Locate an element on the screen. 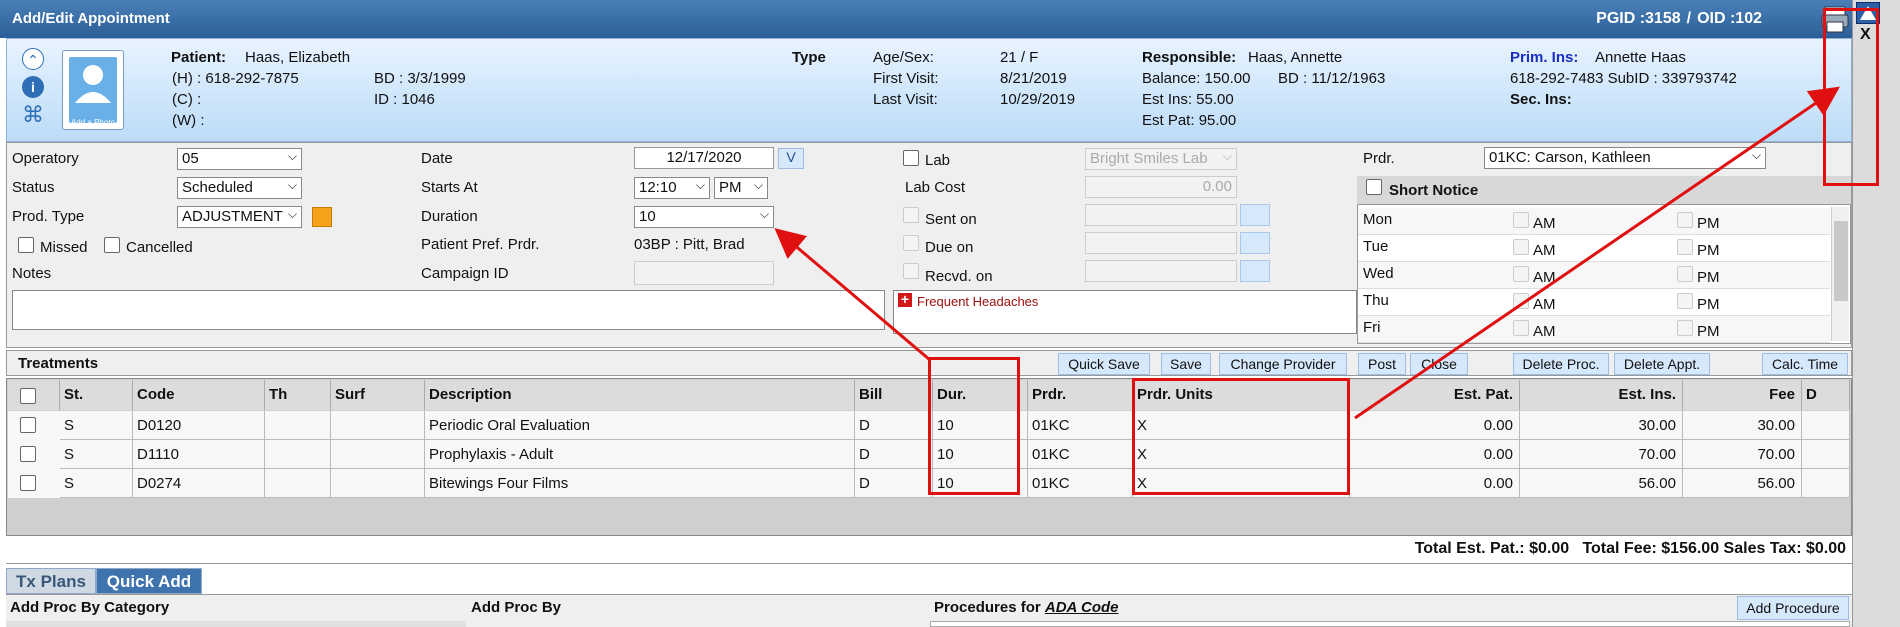 This screenshot has height=627, width=1900. due-on-input is located at coordinates (1161, 243).